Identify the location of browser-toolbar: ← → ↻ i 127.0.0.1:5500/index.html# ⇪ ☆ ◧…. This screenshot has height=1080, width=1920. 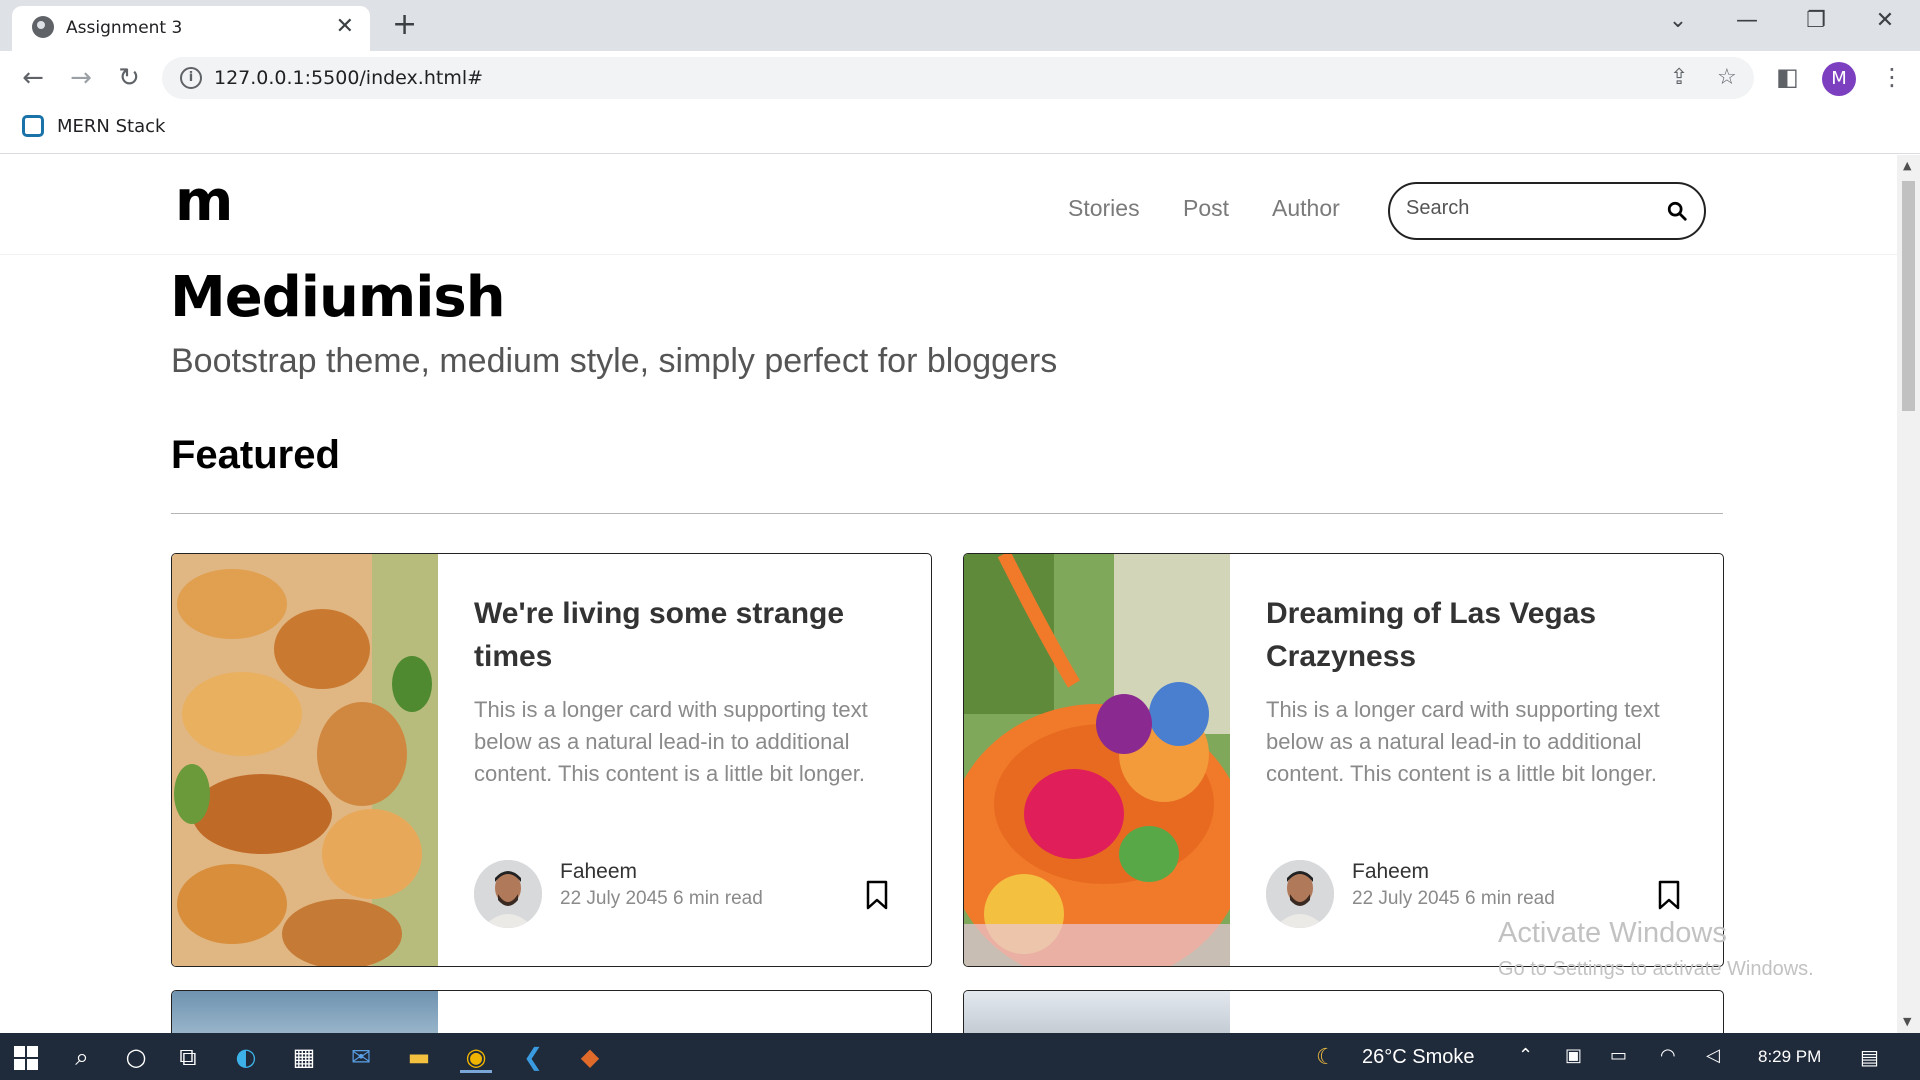
(960, 79).